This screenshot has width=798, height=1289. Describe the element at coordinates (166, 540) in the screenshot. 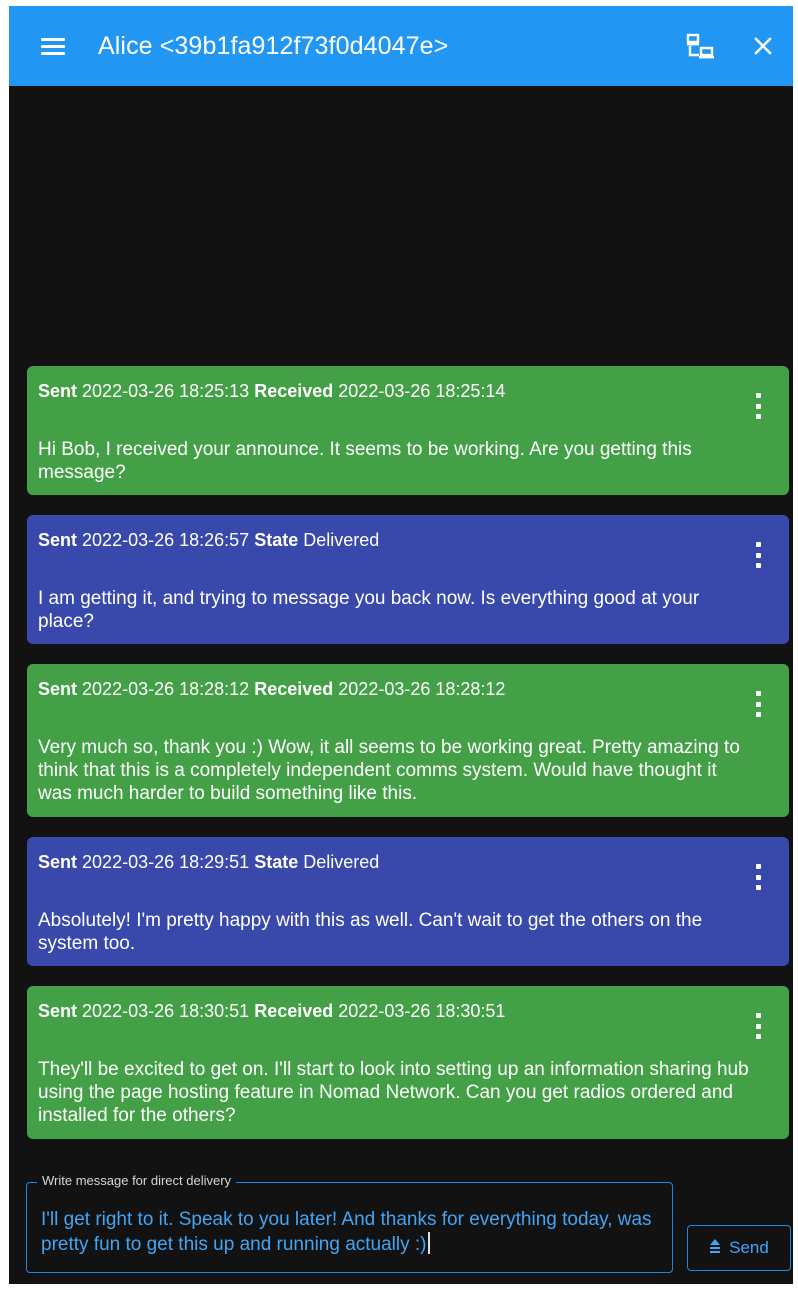

I see `sent-time: 2022-03-26 18:26:57` at that location.